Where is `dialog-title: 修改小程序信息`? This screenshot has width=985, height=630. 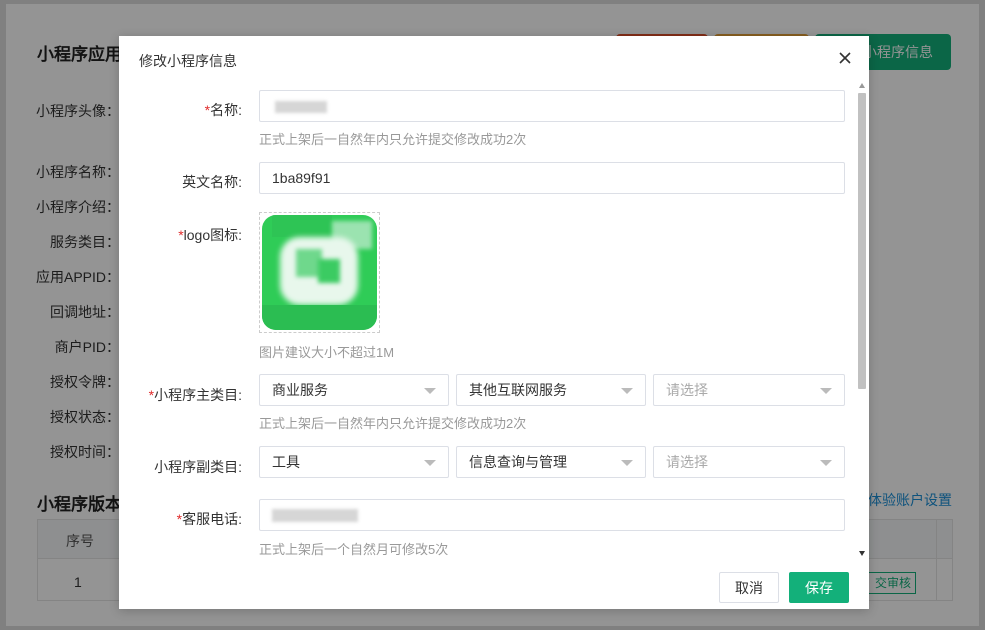
dialog-title: 修改小程序信息 is located at coordinates (188, 61).